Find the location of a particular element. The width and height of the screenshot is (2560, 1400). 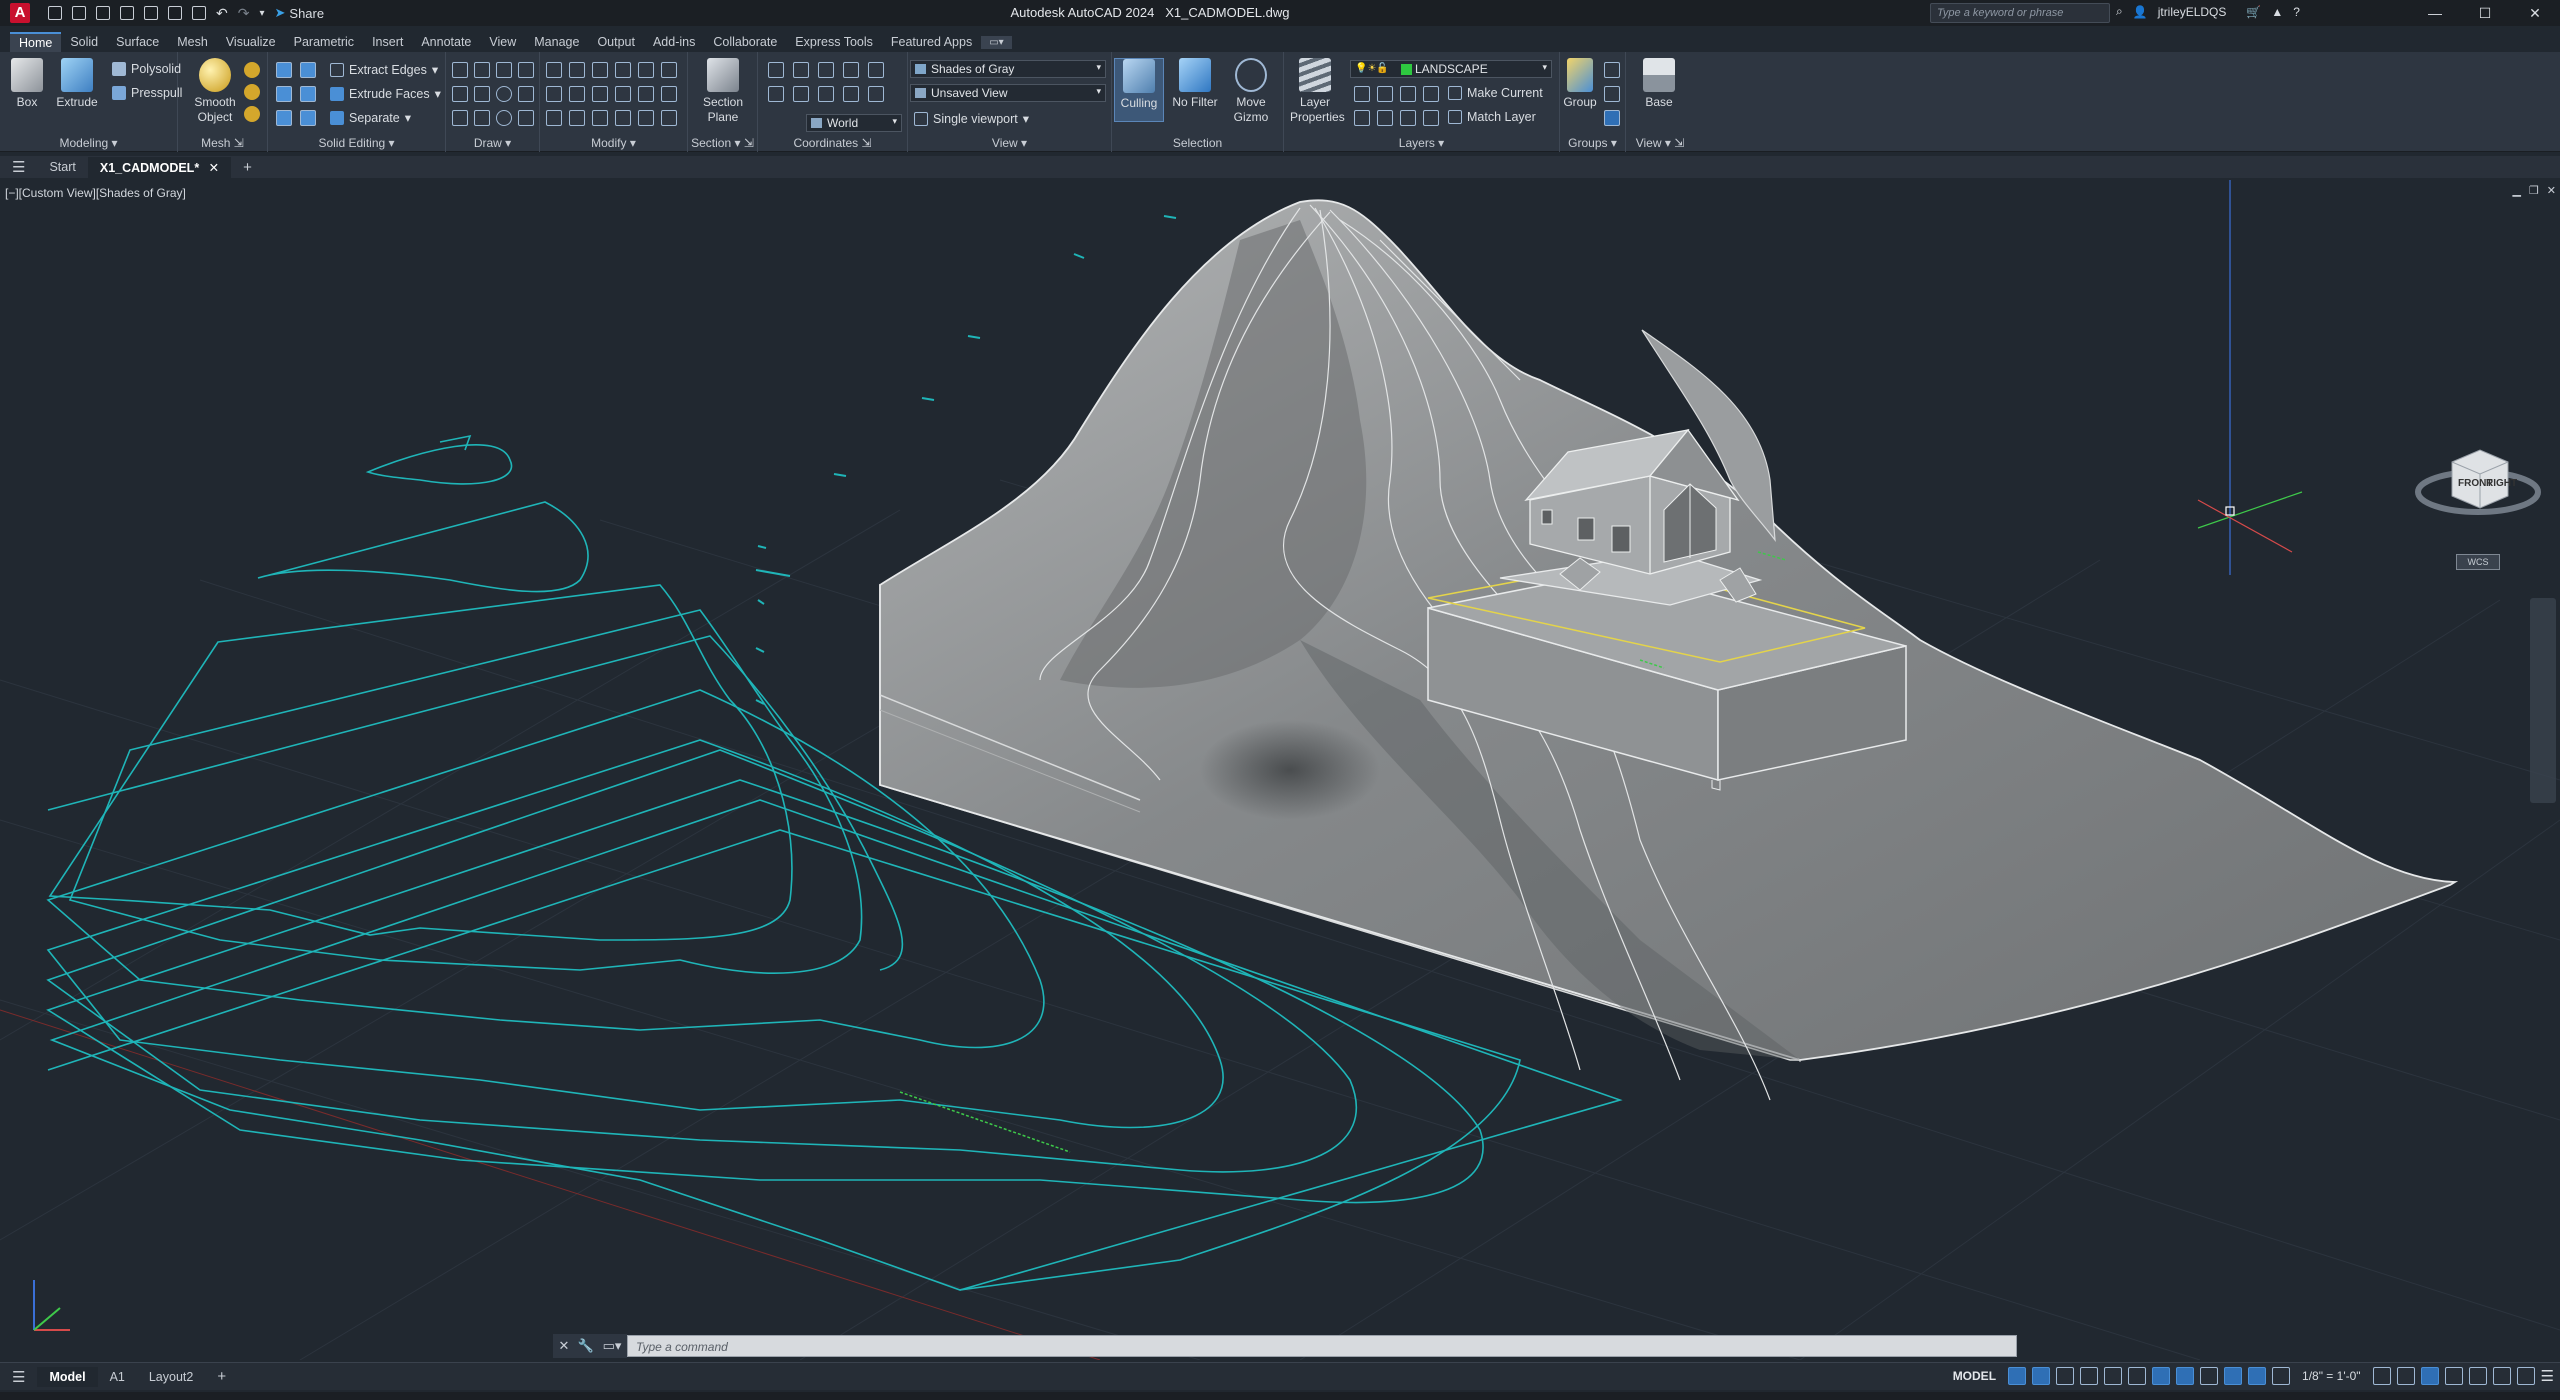

grid-icon is located at coordinates (2017, 1376).